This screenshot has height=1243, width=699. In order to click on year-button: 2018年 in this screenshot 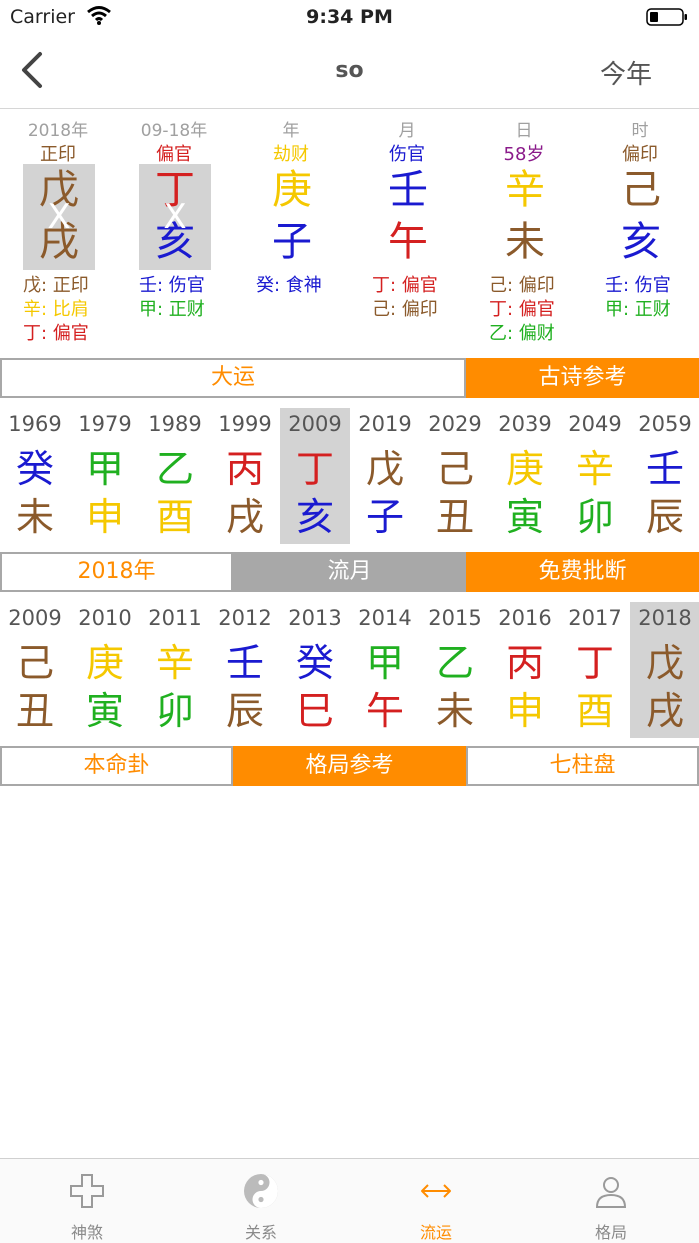, I will do `click(116, 572)`.